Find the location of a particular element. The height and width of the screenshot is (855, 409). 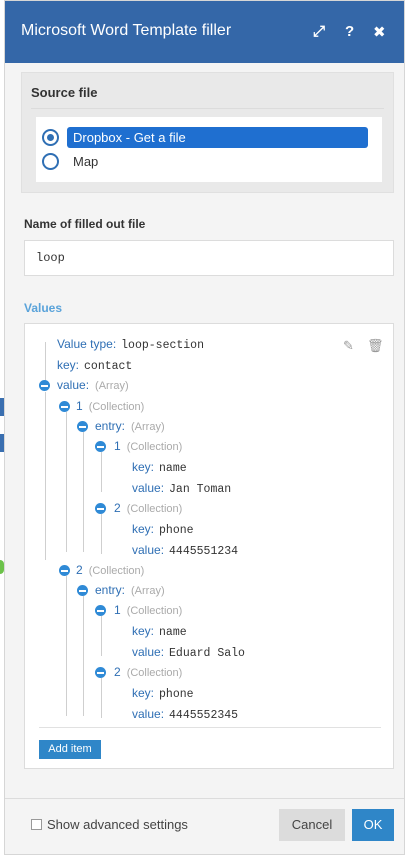

expand-icon: ⤢ is located at coordinates (319, 31).